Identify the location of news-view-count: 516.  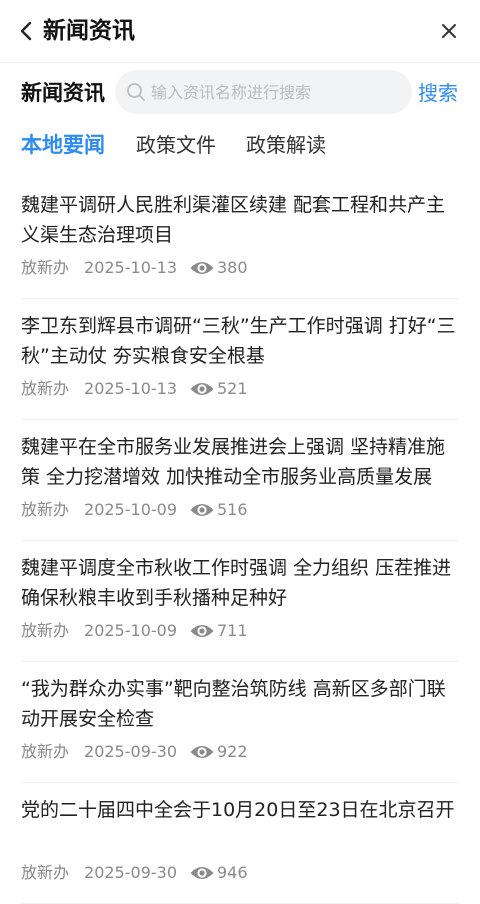
(232, 509).